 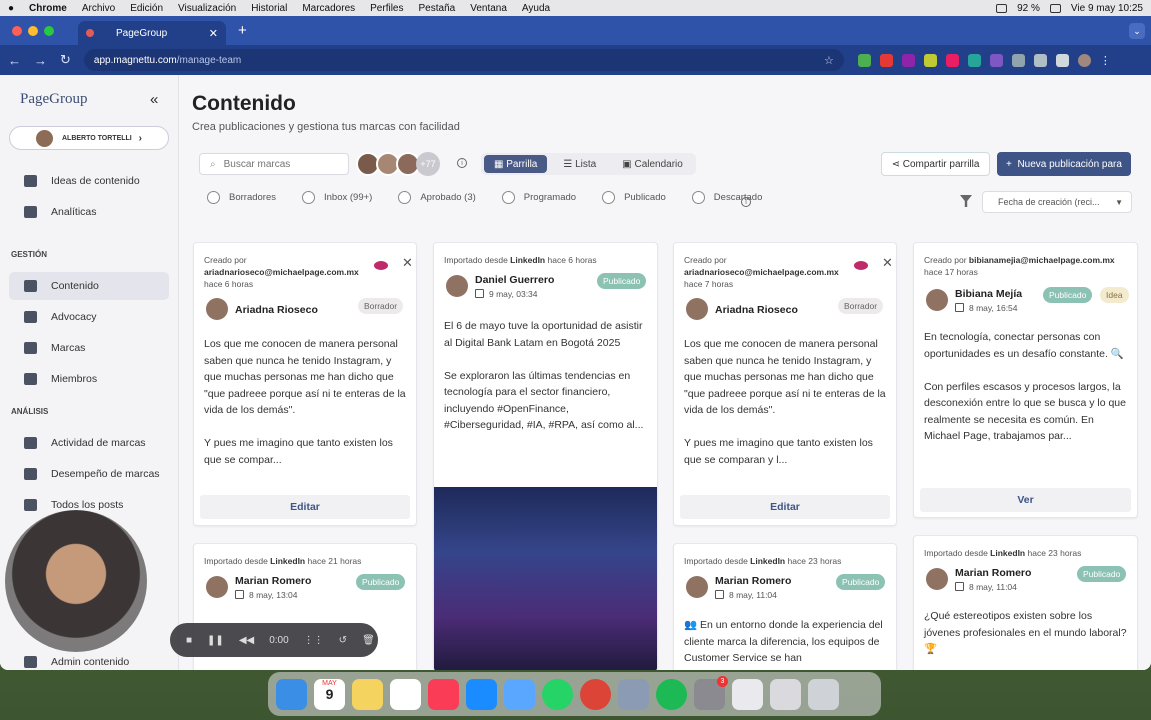 I want to click on sidebar-item-contenido: Contenido, so click(x=89, y=286).